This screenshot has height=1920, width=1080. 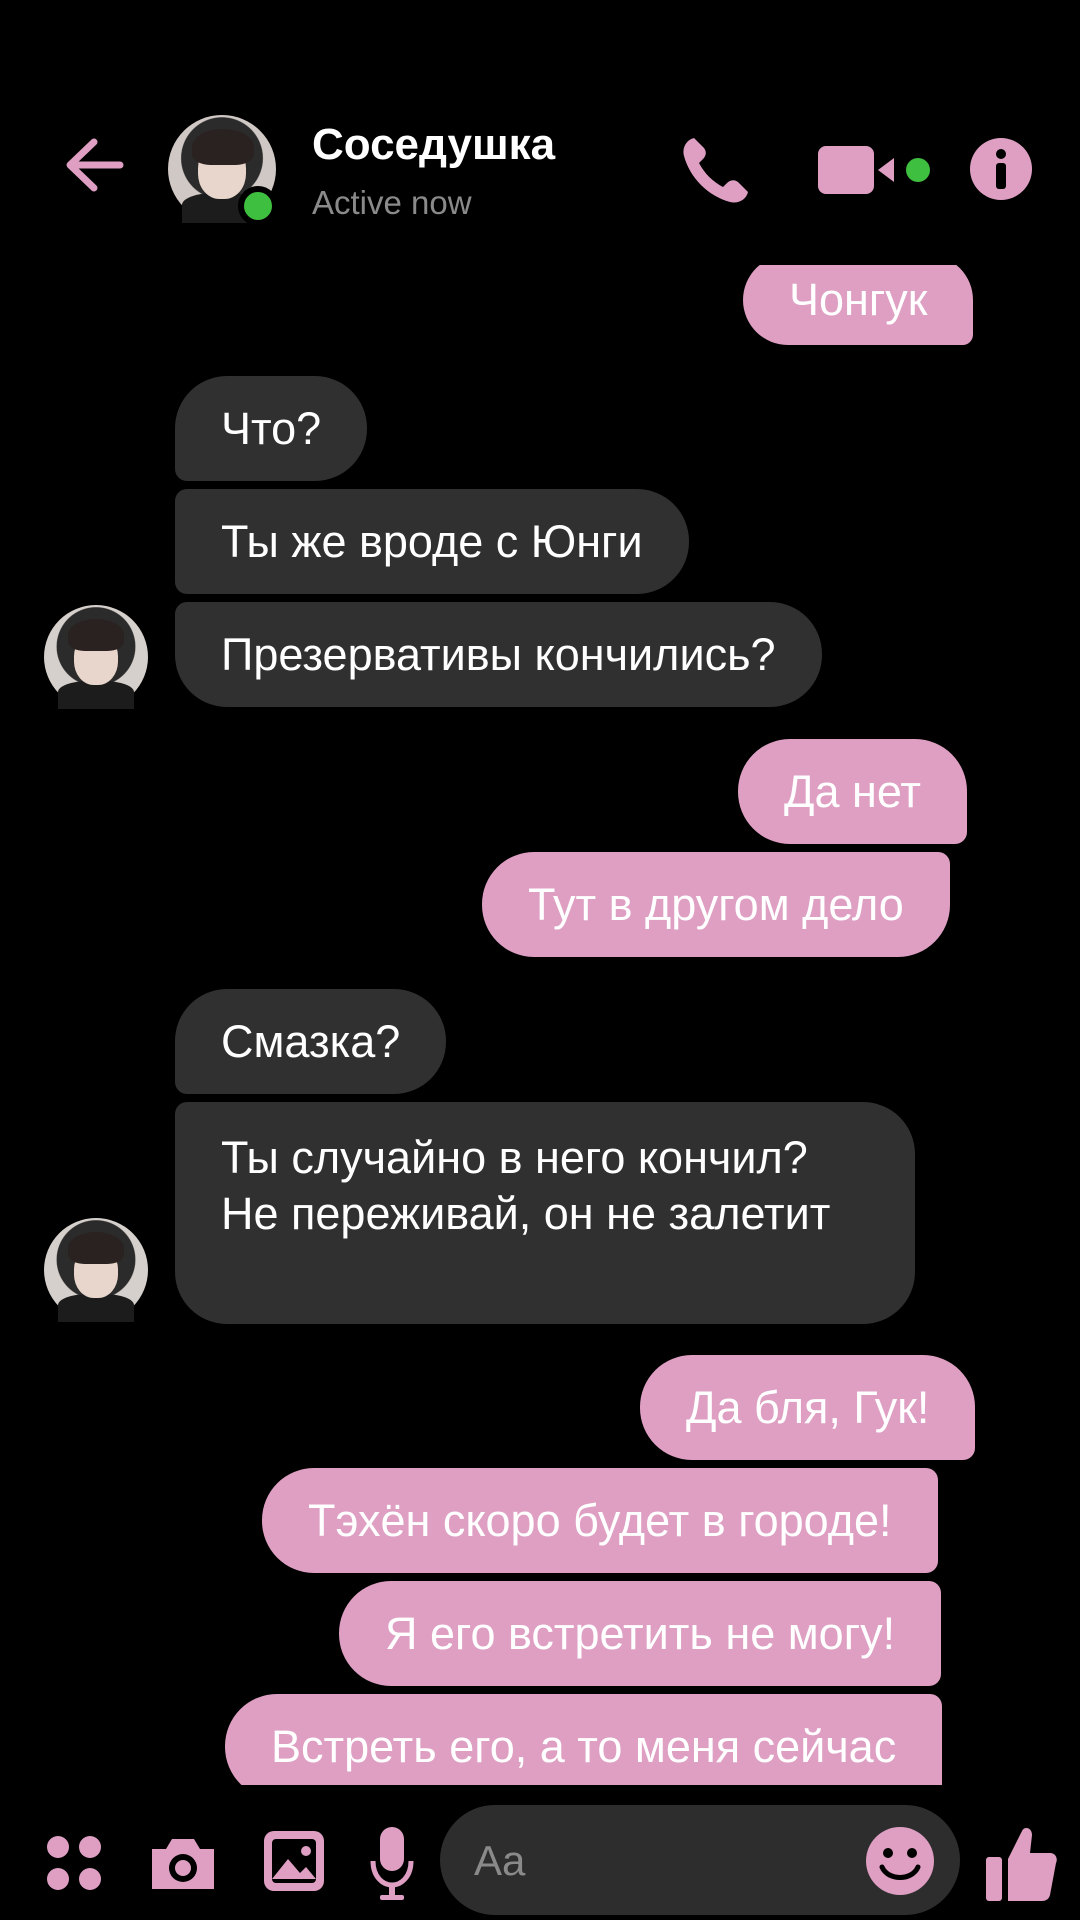 What do you see at coordinates (74, 1863) in the screenshot?
I see `apps-icon` at bounding box center [74, 1863].